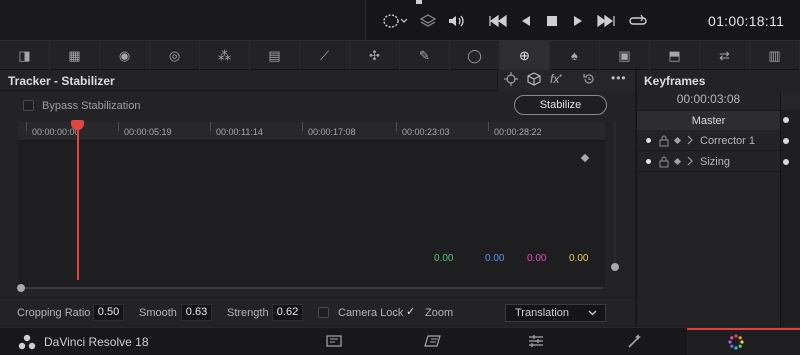  What do you see at coordinates (583, 2) in the screenshot?
I see `viewer-scrub-bar` at bounding box center [583, 2].